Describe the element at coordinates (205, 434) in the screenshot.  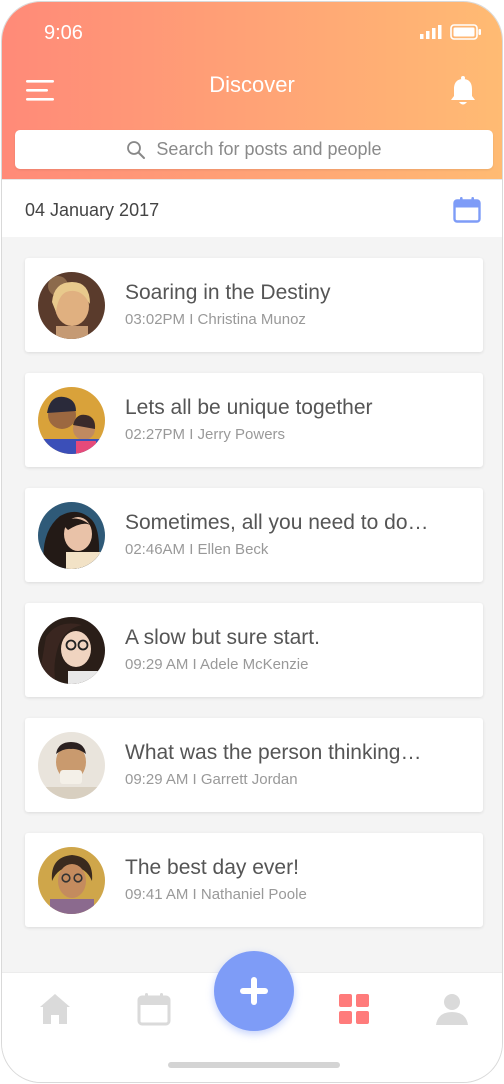
I see `post-meta: 02:27PM I Jerry Powers` at that location.